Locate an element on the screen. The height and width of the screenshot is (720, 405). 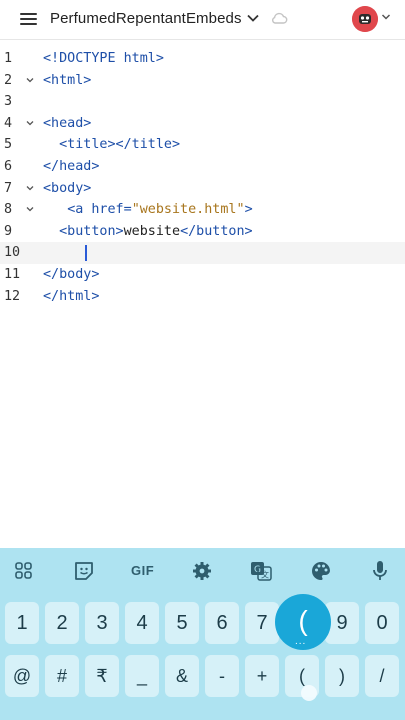
key-numbers-2: 3 is located at coordinates (102, 623).